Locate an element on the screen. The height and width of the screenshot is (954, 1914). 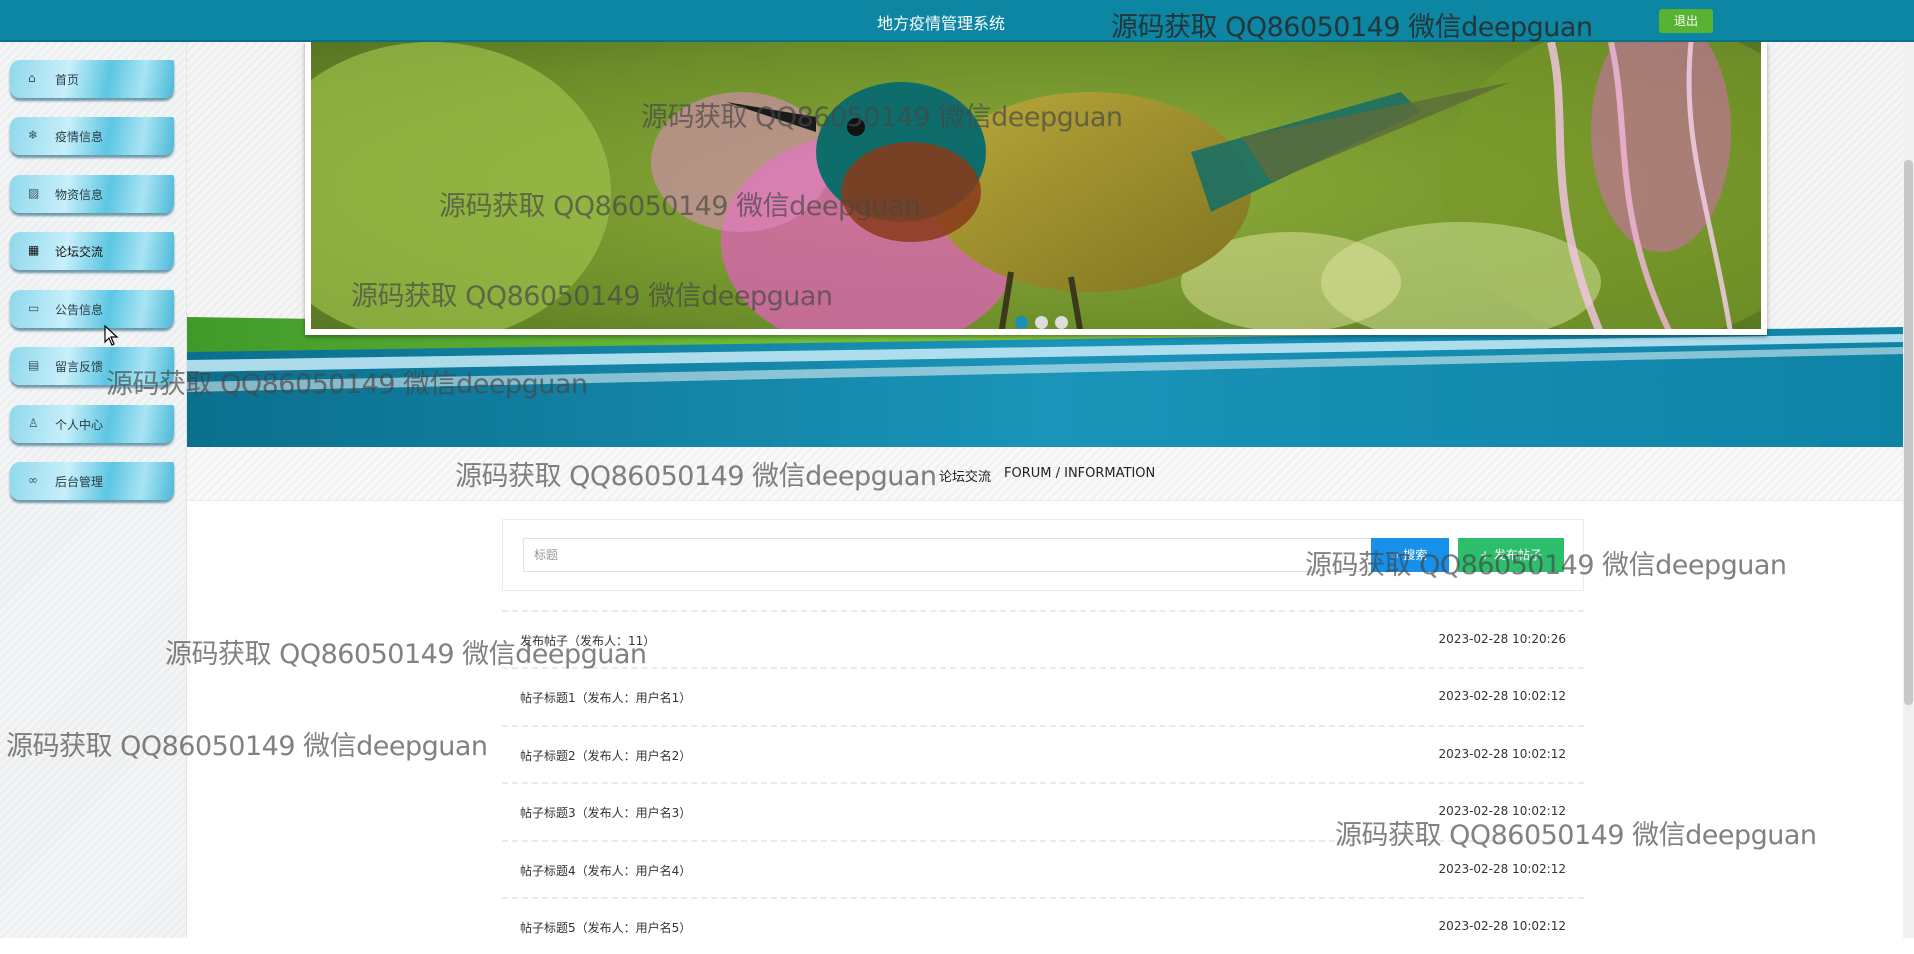
sidebar-item-label: 个人中心 is located at coordinates (79, 425).